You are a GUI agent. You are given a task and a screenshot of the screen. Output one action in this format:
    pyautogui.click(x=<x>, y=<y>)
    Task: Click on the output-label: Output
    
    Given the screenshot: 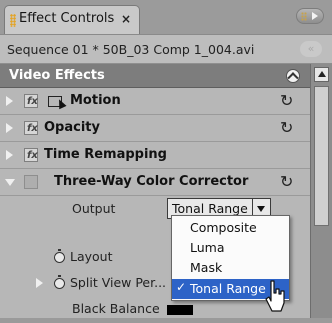 What is the action you would take?
    pyautogui.click(x=94, y=208)
    